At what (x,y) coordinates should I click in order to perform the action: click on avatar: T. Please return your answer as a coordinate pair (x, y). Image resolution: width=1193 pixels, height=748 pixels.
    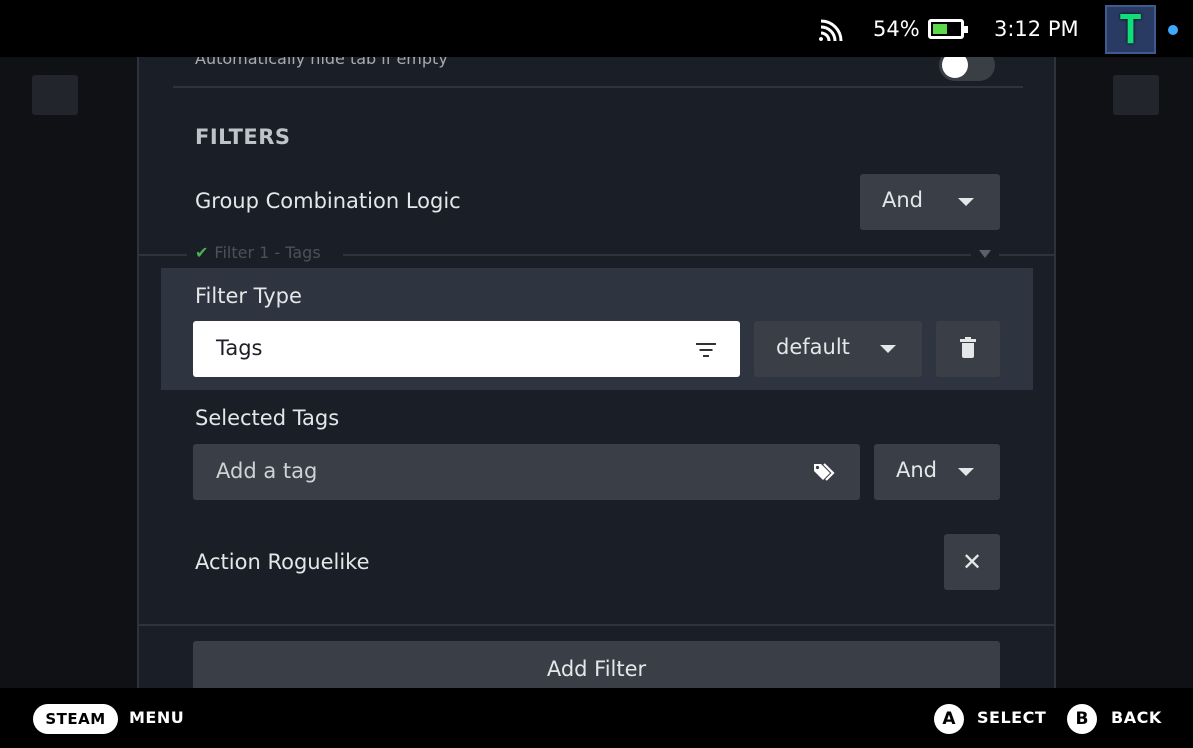
    Looking at the image, I should click on (1130, 29).